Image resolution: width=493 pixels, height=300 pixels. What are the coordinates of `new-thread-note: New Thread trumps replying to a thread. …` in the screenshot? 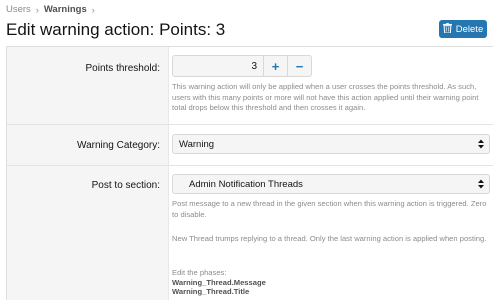 It's located at (329, 238).